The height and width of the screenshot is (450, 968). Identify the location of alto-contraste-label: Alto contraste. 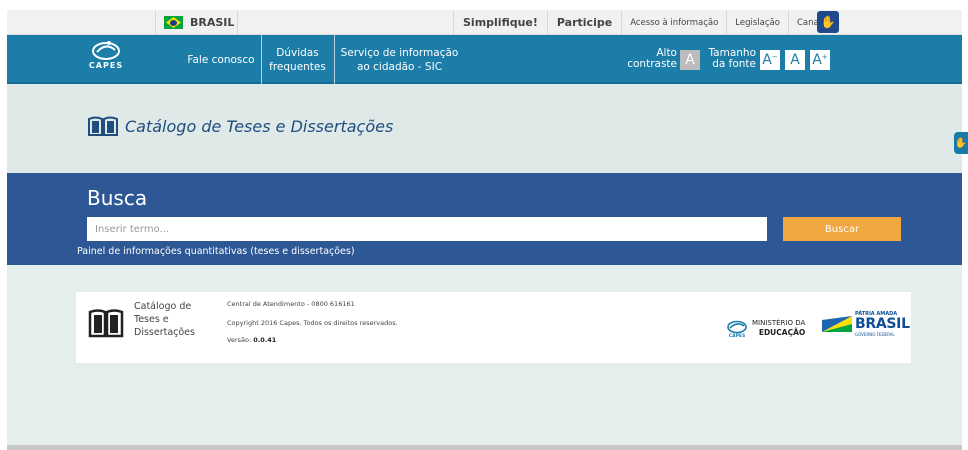
(652, 58).